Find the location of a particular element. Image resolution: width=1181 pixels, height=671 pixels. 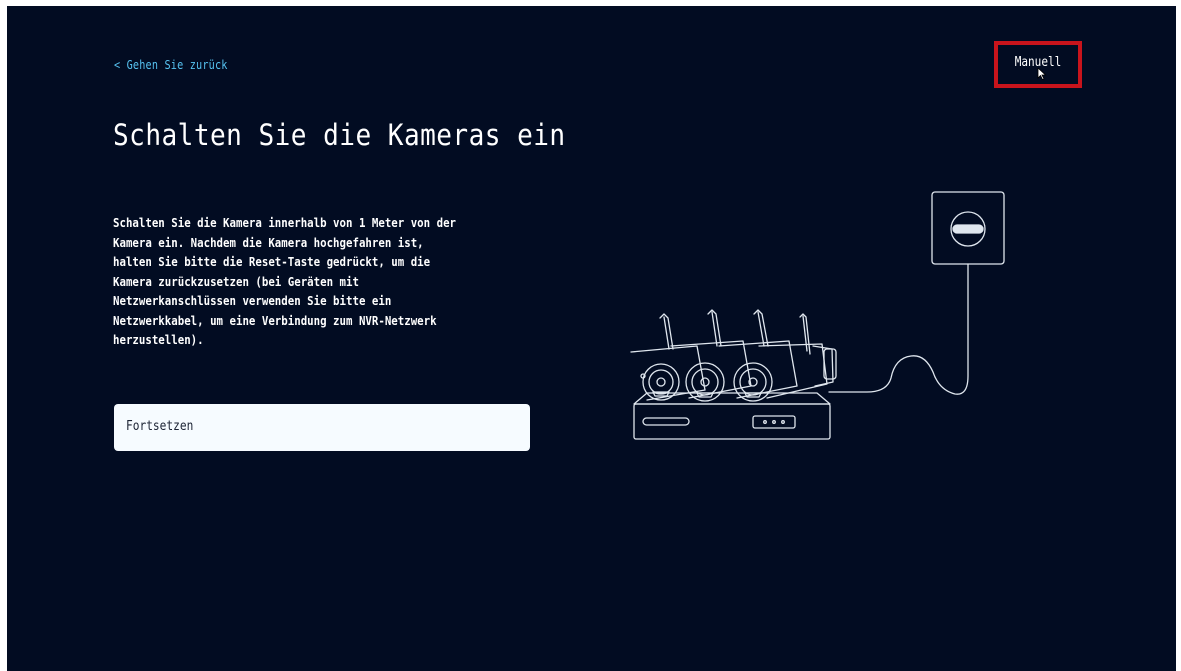

power-cable is located at coordinates (898, 329).